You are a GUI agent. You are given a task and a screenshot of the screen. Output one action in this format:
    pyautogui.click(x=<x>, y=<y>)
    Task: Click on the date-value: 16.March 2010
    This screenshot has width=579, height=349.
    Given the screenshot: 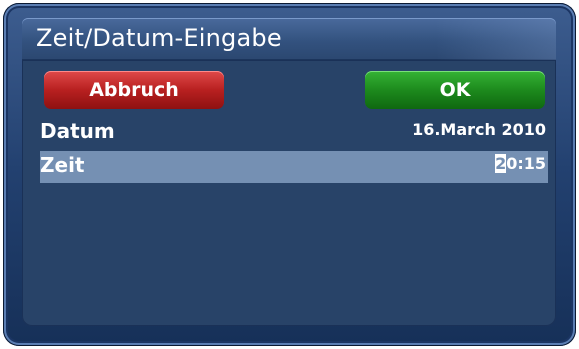 What is the action you would take?
    pyautogui.click(x=479, y=129)
    